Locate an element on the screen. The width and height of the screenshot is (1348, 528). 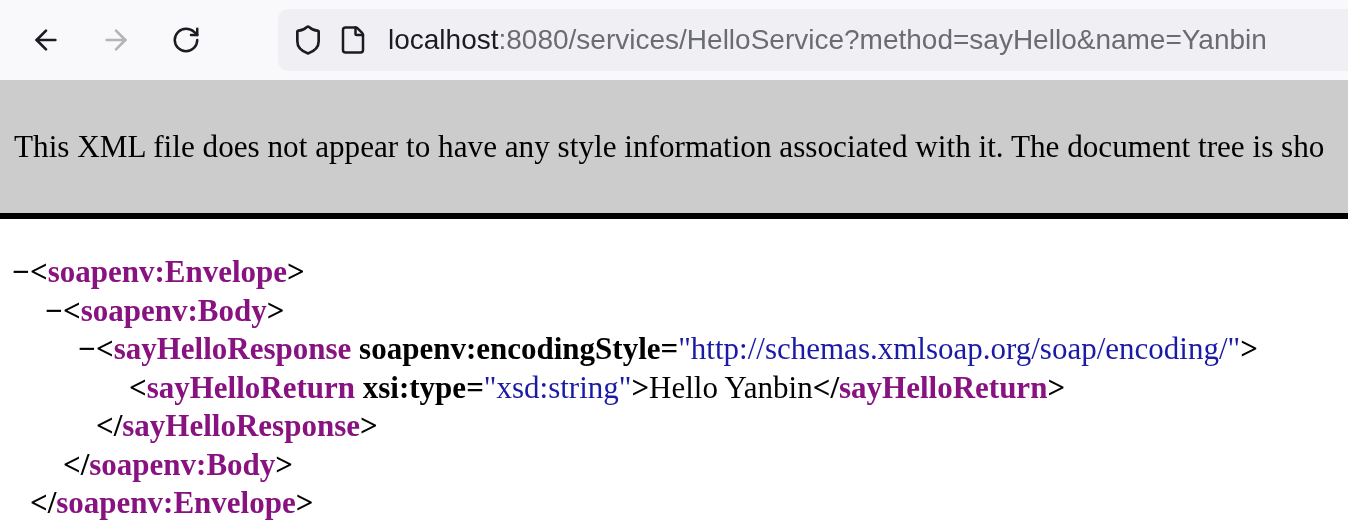
xml-line: </soapenv:Envelope> is located at coordinates (172, 503).